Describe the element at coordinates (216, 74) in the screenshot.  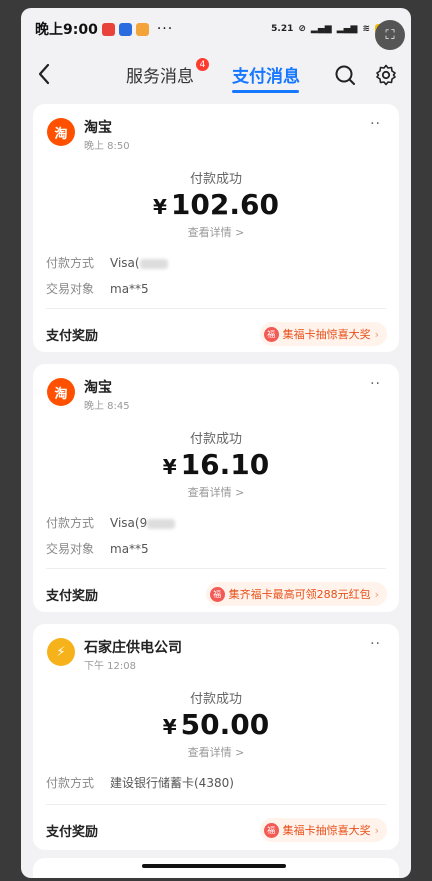
I see `nav-bar: 服务消息 4 支付消息` at that location.